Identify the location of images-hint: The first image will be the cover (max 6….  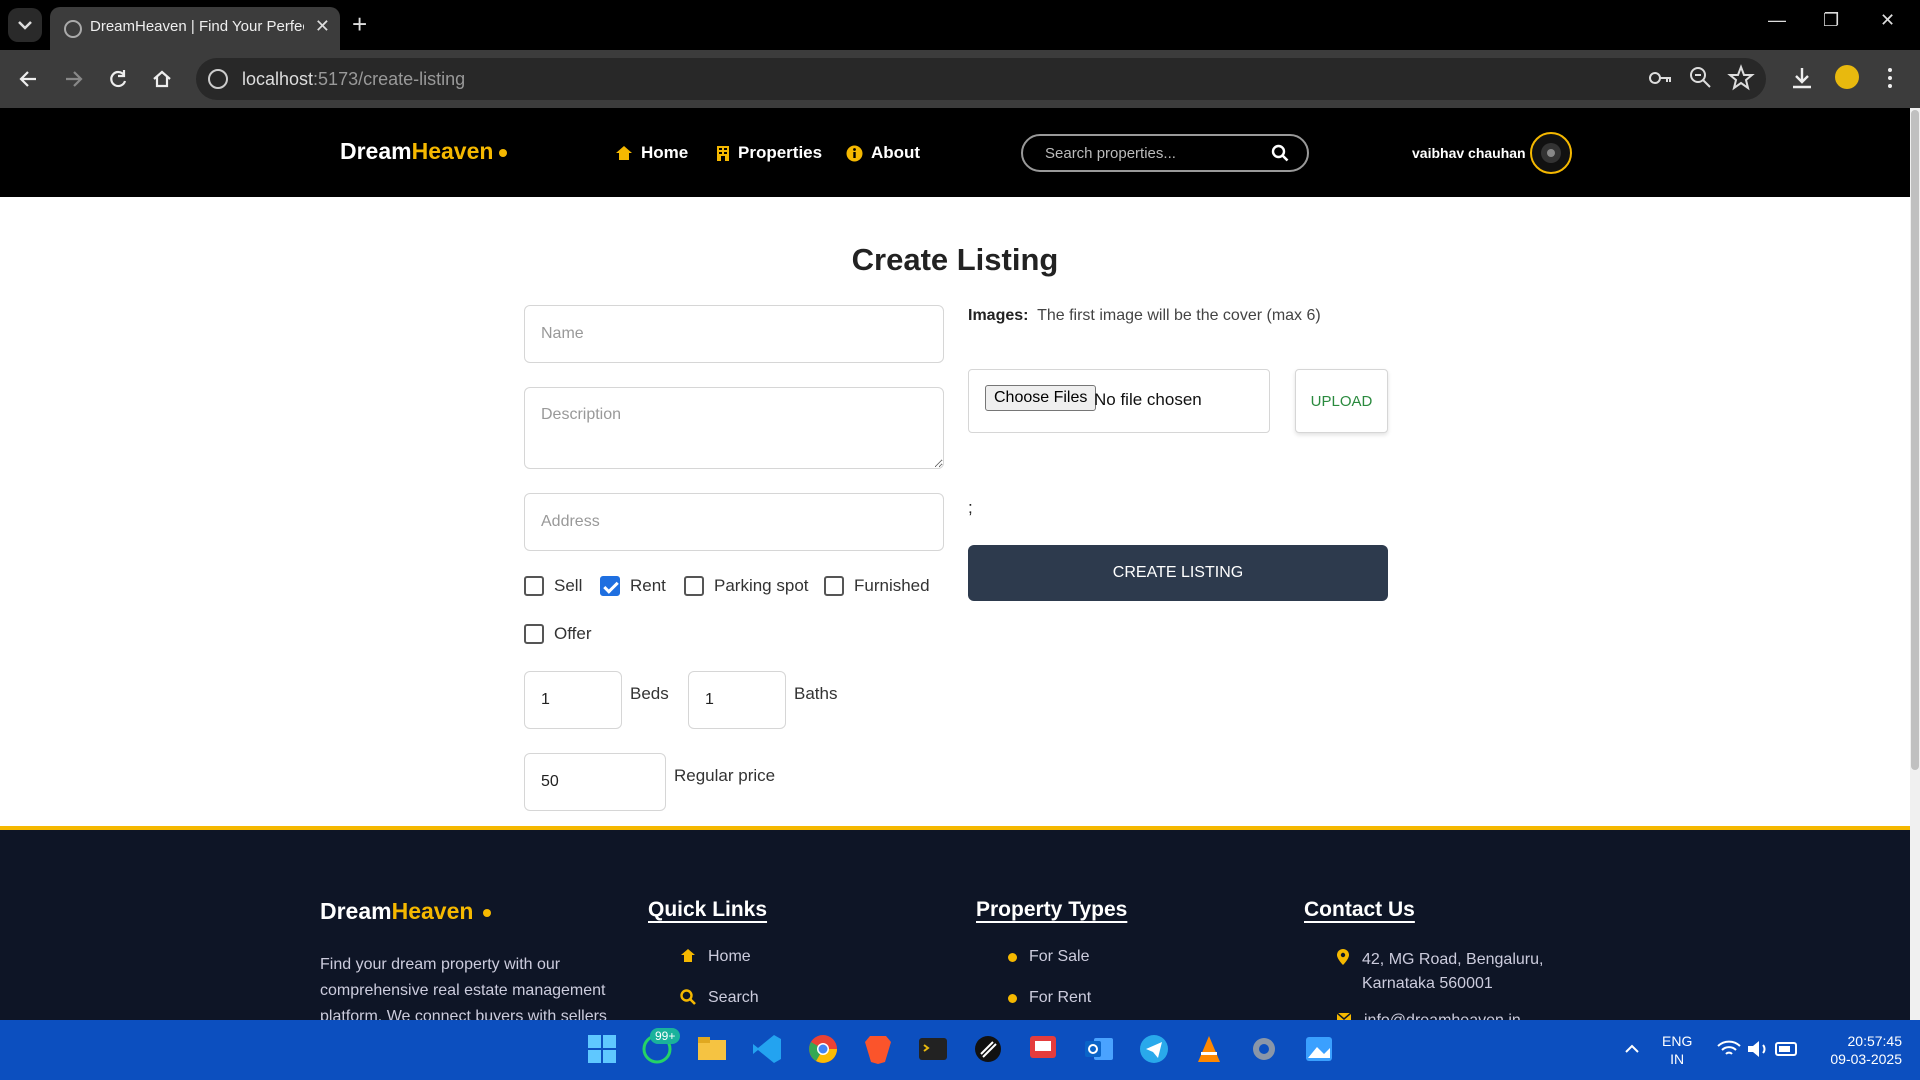
(1179, 315).